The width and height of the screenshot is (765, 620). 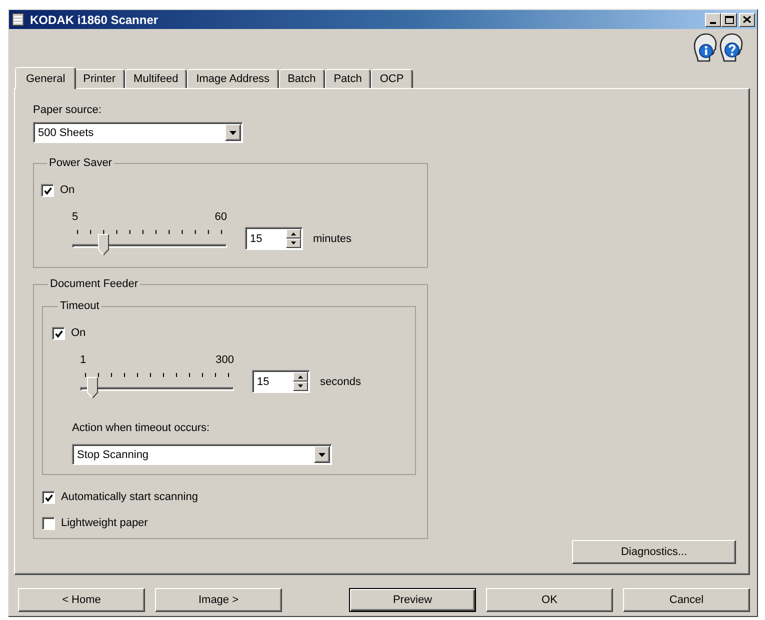 What do you see at coordinates (45, 78) in the screenshot?
I see `tab: General` at bounding box center [45, 78].